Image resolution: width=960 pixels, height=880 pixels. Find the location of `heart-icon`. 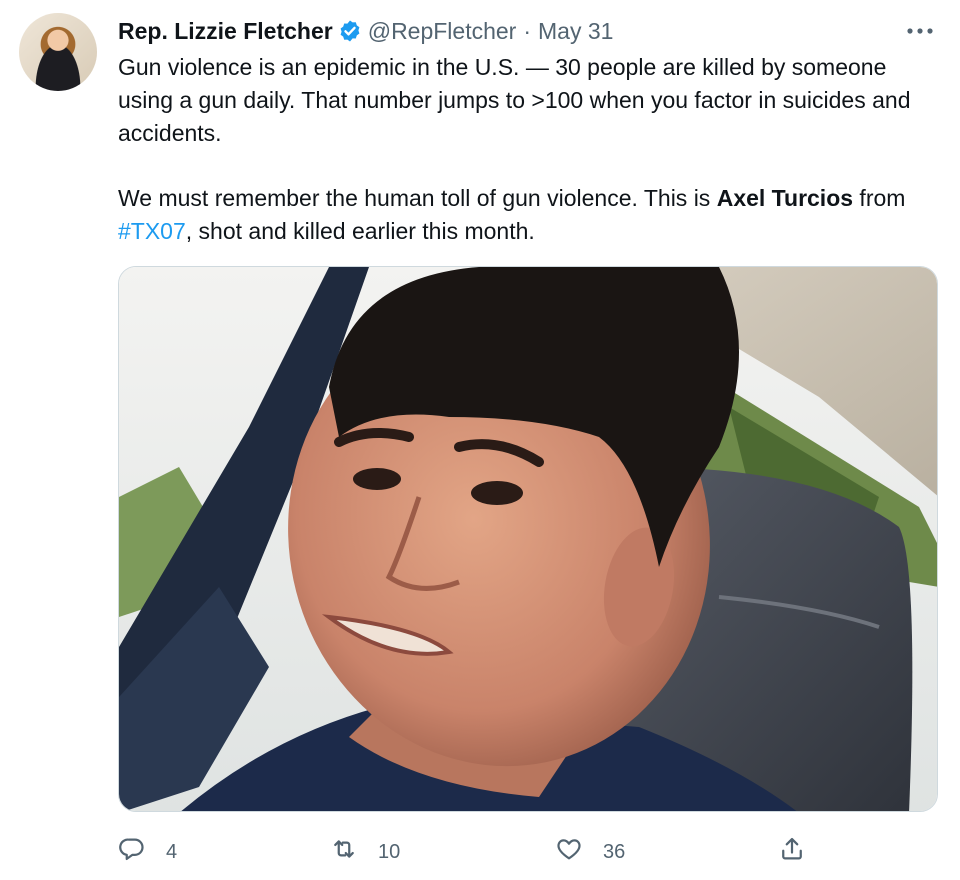

heart-icon is located at coordinates (569, 852).